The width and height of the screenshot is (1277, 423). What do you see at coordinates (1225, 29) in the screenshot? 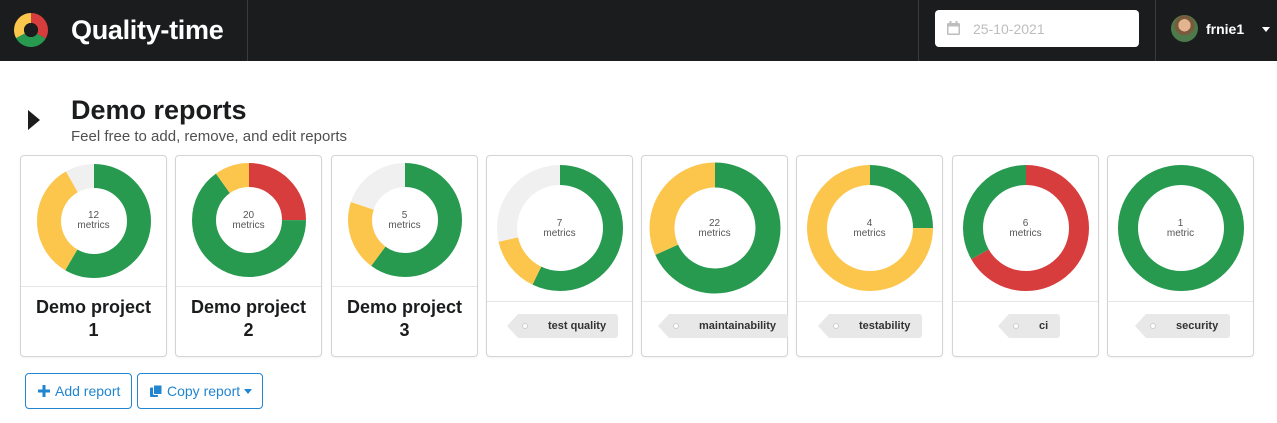
I see `username: frnie1` at bounding box center [1225, 29].